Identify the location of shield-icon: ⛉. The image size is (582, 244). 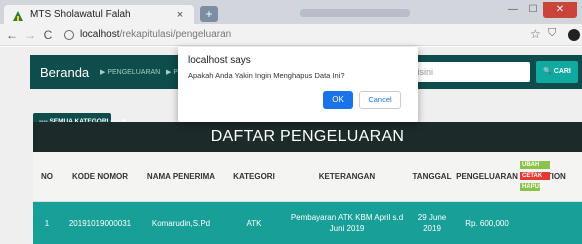
(552, 33).